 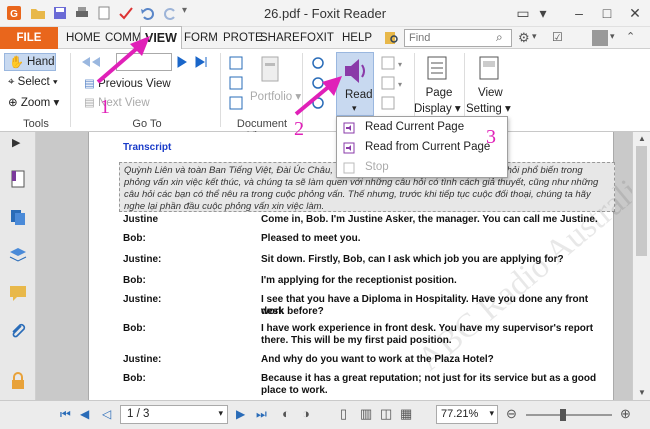 What do you see at coordinates (174, 414) in the screenshot?
I see `page-number-input: 1 / 3 ▾` at bounding box center [174, 414].